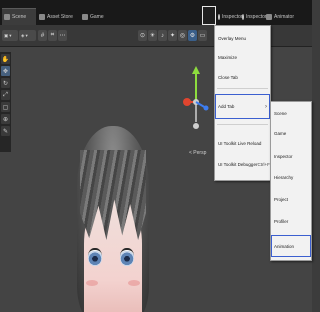 This screenshot has width=320, height=312. I want to click on shading-mode-dropdown: ▣ ▾, so click(10, 35).